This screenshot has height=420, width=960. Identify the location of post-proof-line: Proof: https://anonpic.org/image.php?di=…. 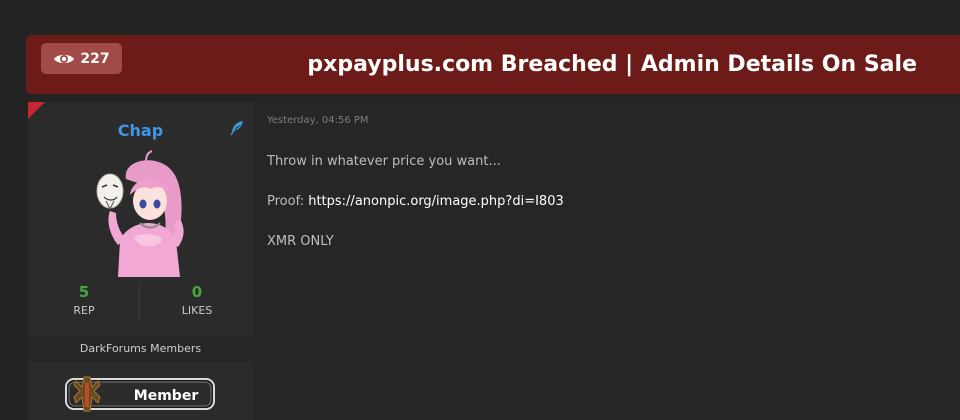
(415, 201).